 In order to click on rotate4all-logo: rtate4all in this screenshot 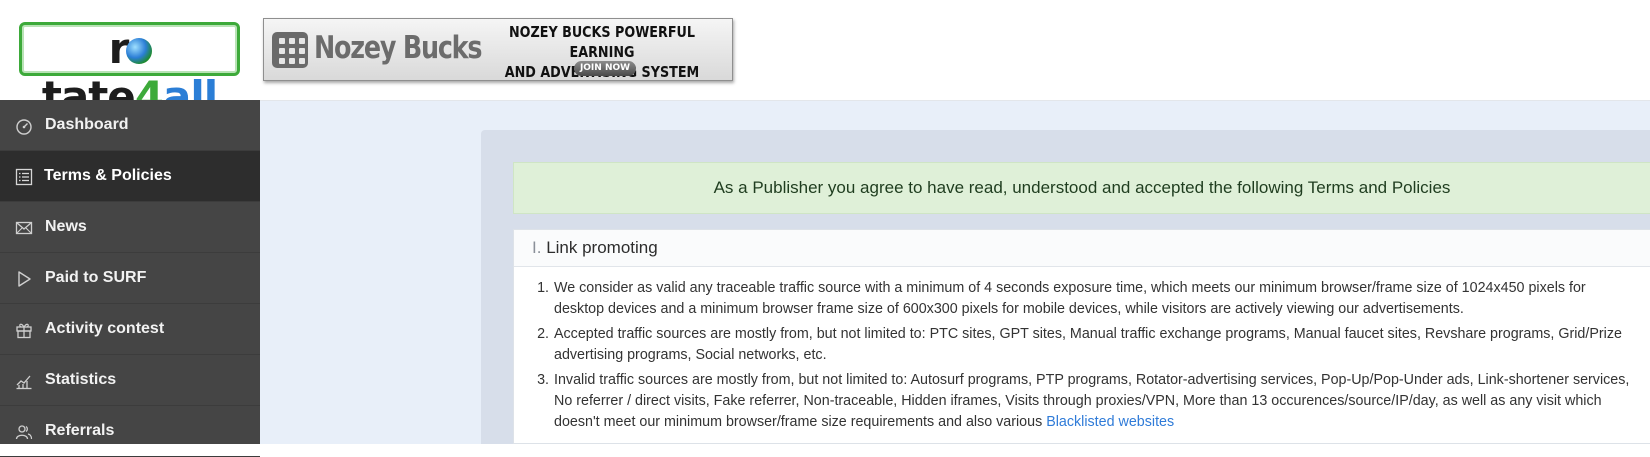, I will do `click(129, 71)`.